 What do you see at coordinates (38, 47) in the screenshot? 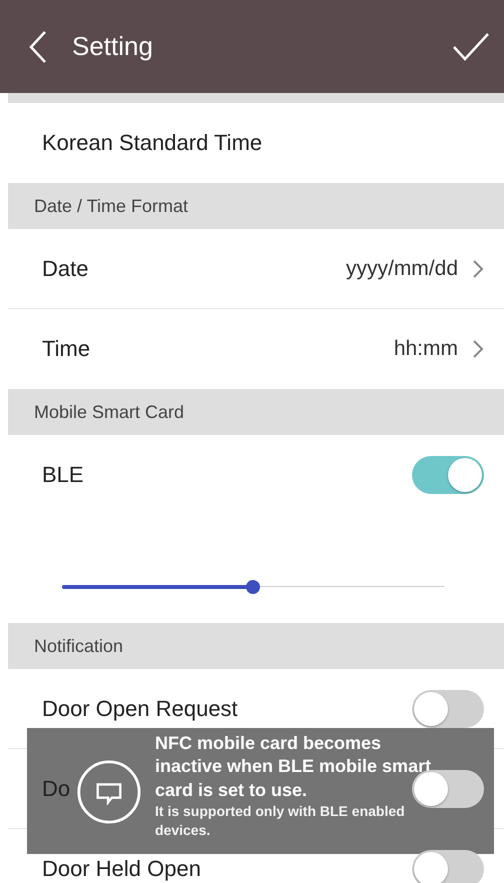
I see `back-icon` at bounding box center [38, 47].